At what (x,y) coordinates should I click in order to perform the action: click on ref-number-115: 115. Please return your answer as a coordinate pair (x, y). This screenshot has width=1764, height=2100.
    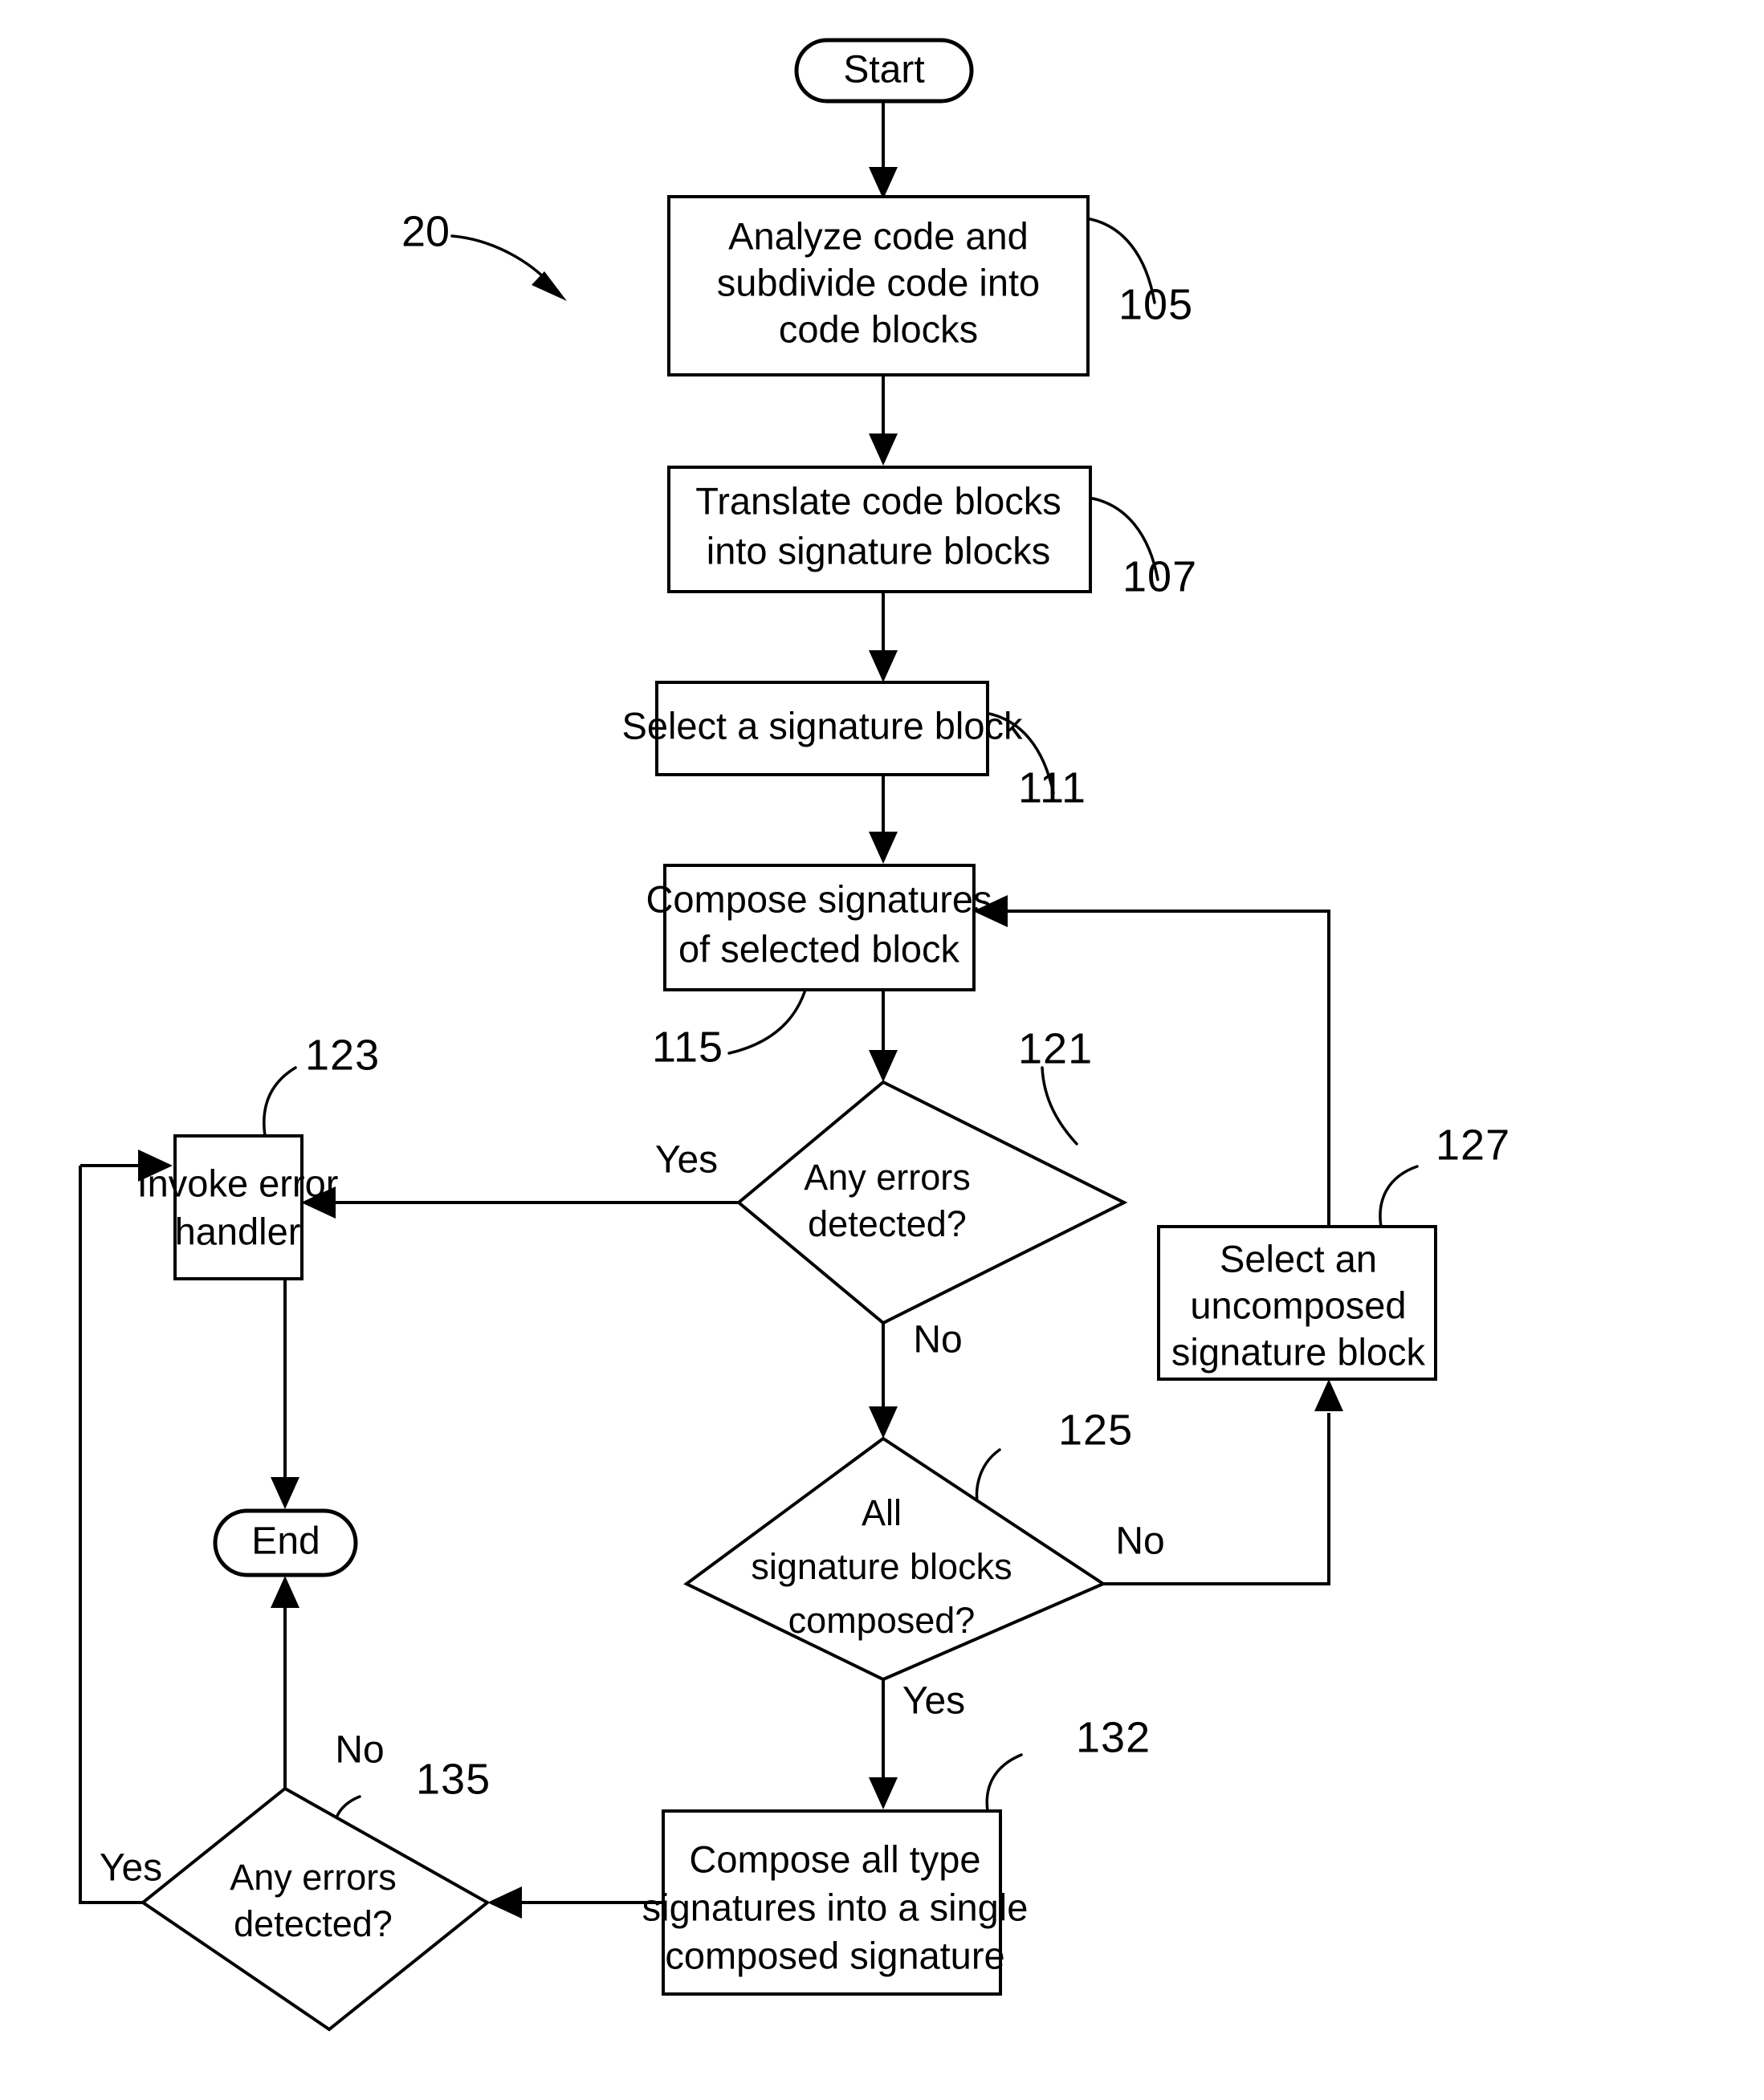
    Looking at the image, I should click on (687, 1047).